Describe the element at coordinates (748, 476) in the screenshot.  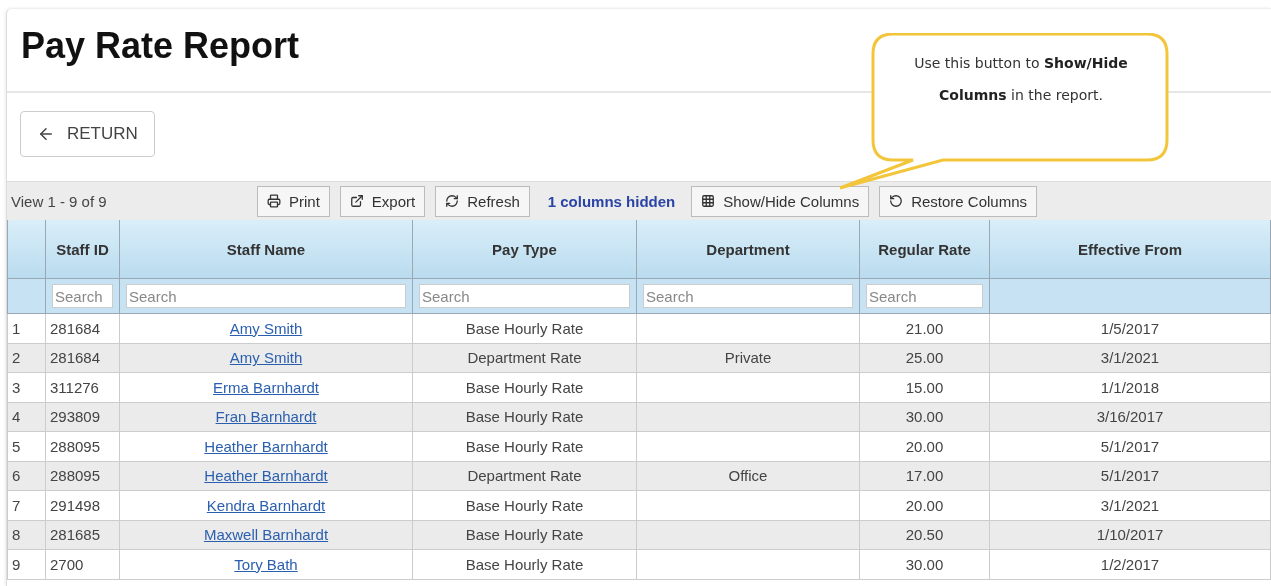
I see `table-cell: Office` at that location.